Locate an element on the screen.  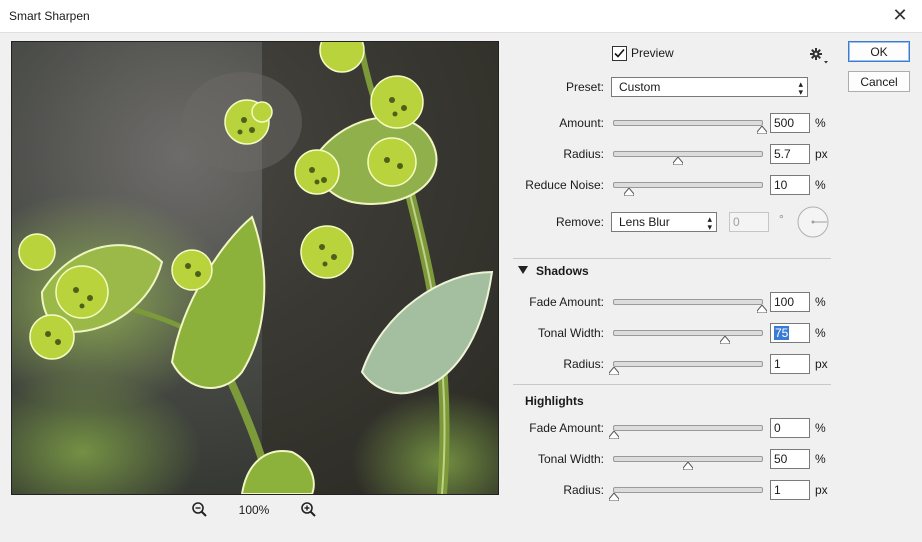
highlights-radius-unit: px is located at coordinates (821, 490).